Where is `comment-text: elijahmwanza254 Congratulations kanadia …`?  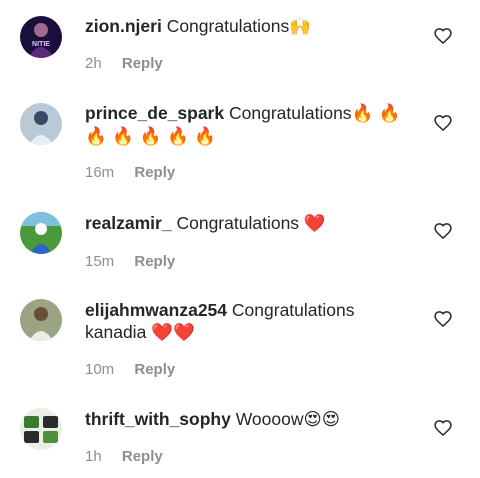 comment-text: elijahmwanza254 Congratulations kanadia … is located at coordinates (252, 321).